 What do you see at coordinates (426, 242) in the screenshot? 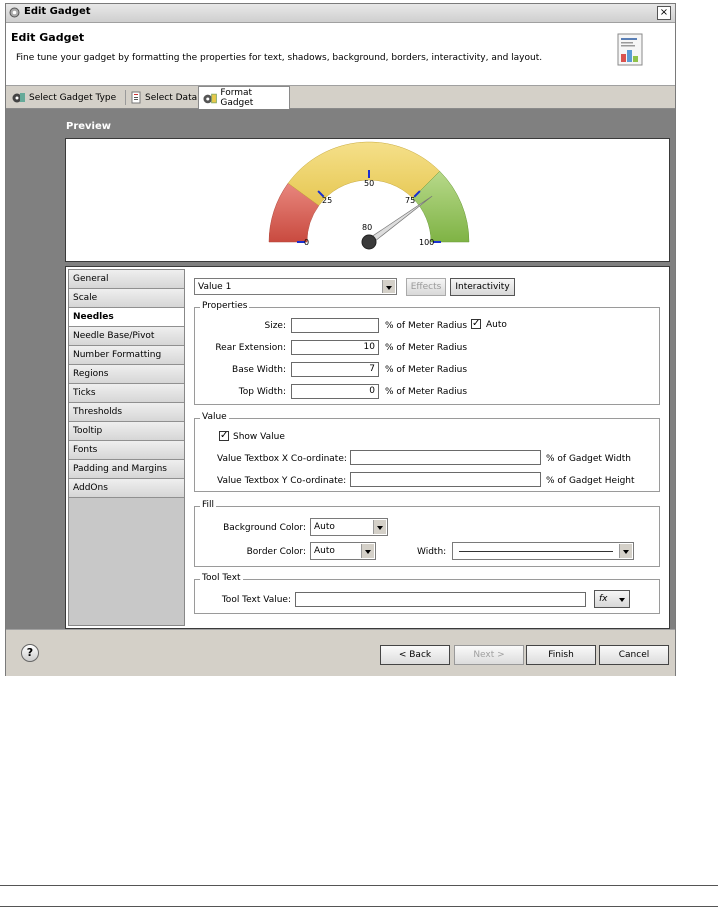
I see `gauge-tick-label-100: 100` at bounding box center [426, 242].